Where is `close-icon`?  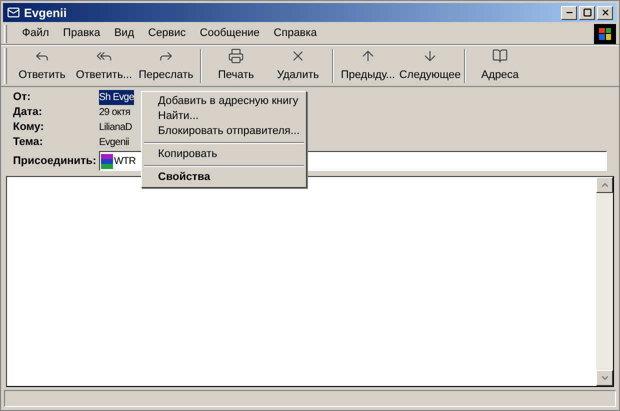 close-icon is located at coordinates (605, 12).